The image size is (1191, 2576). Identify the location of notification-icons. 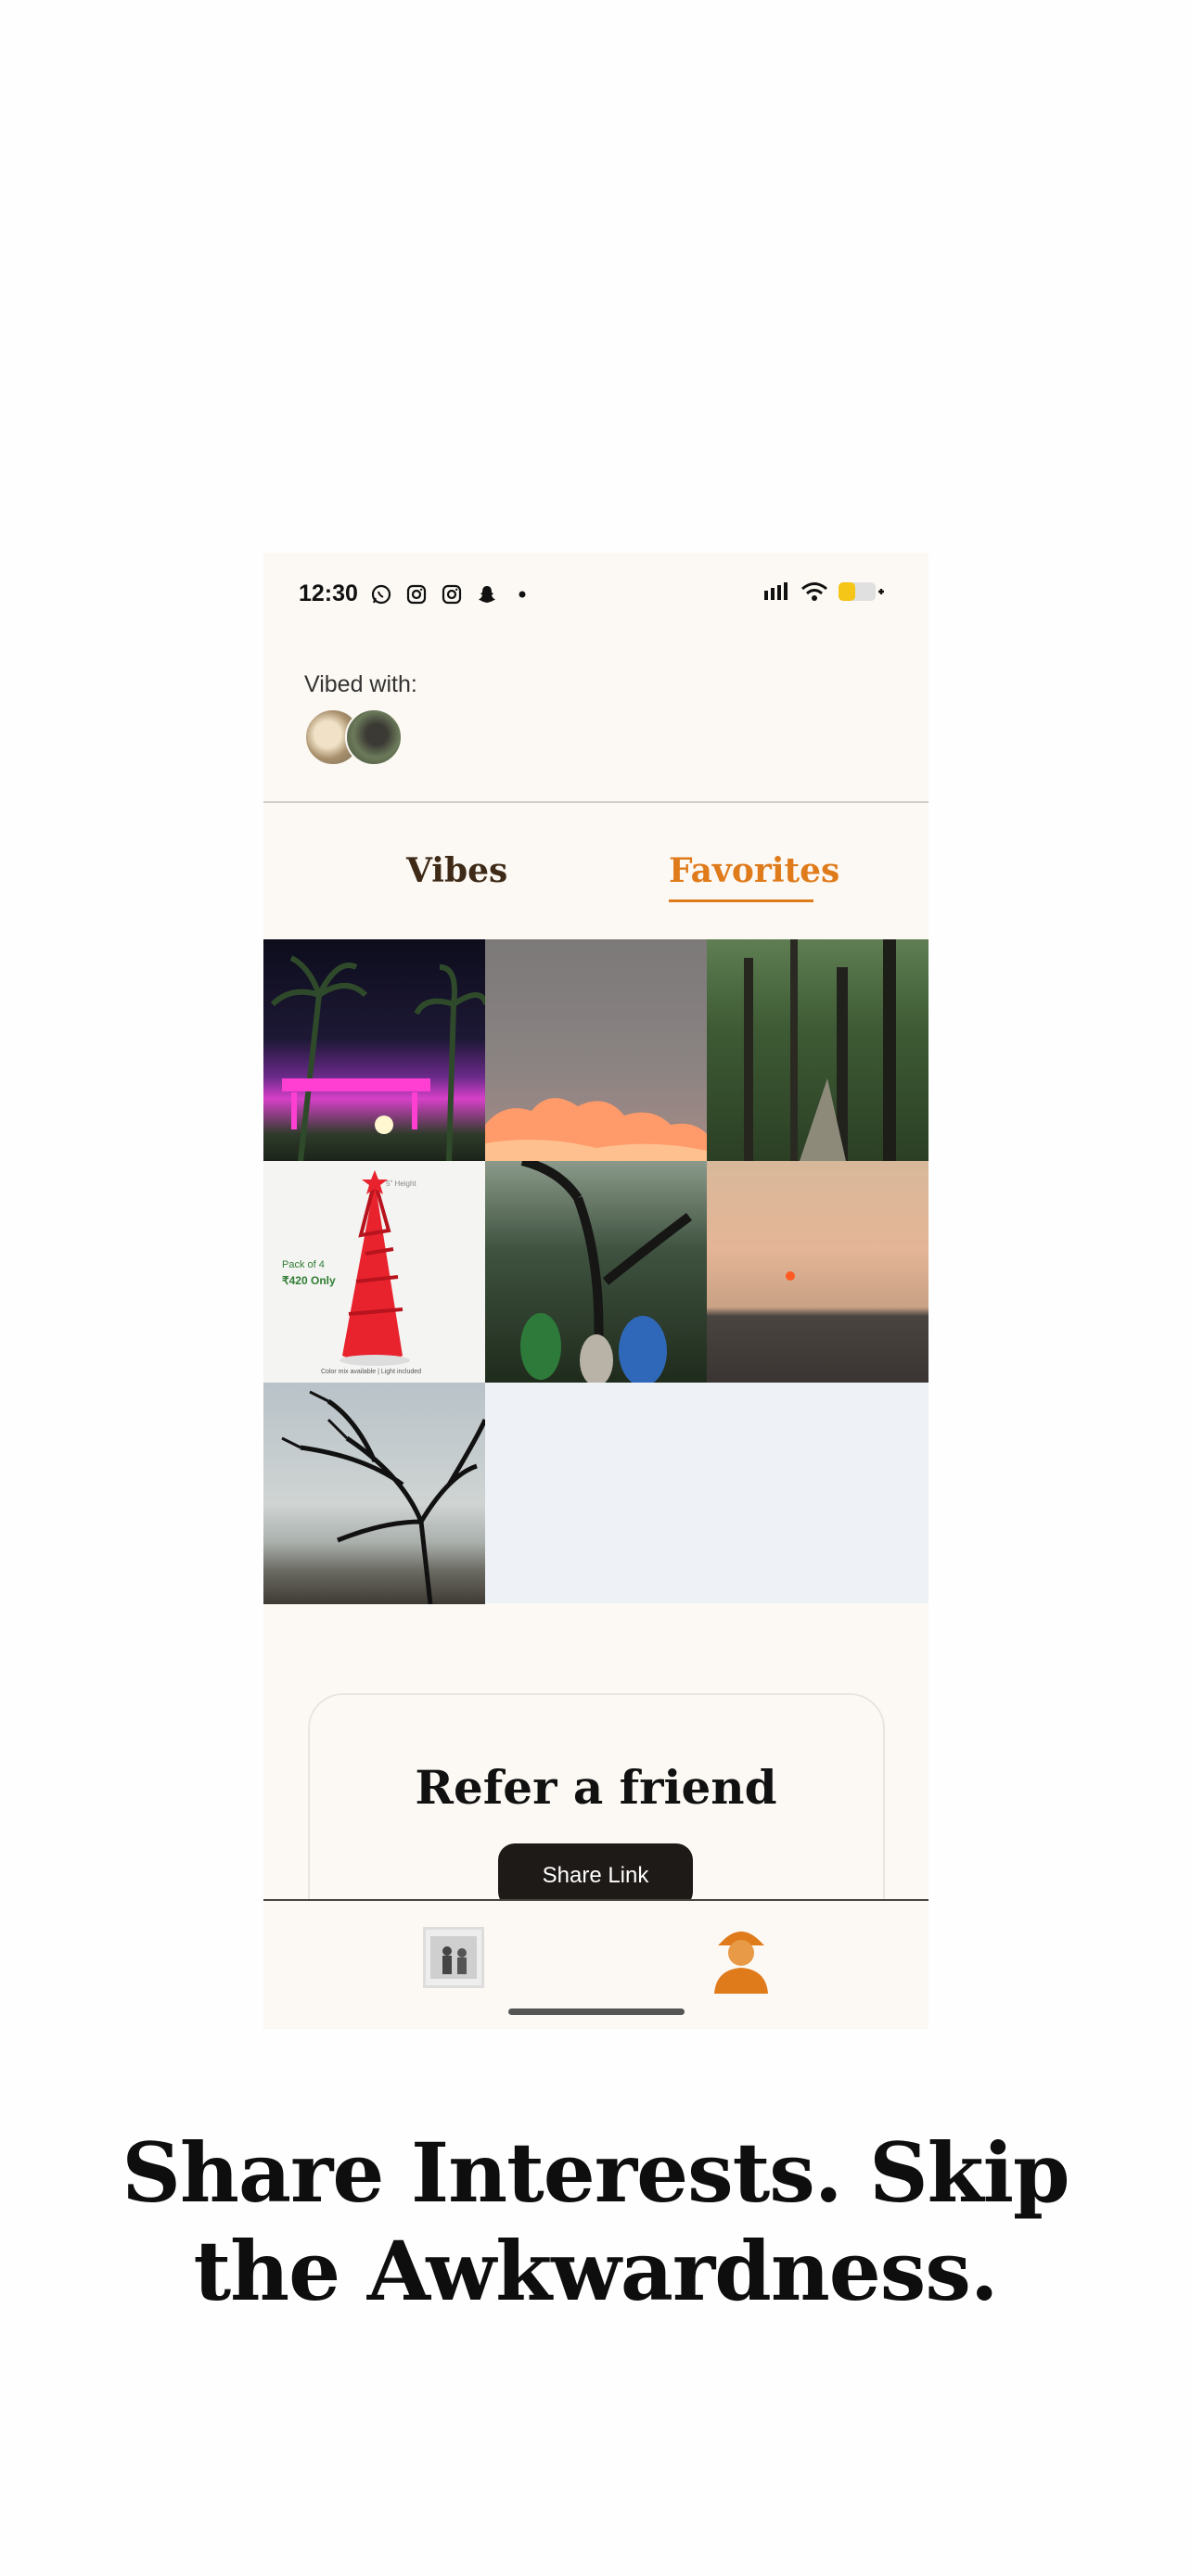
(451, 594).